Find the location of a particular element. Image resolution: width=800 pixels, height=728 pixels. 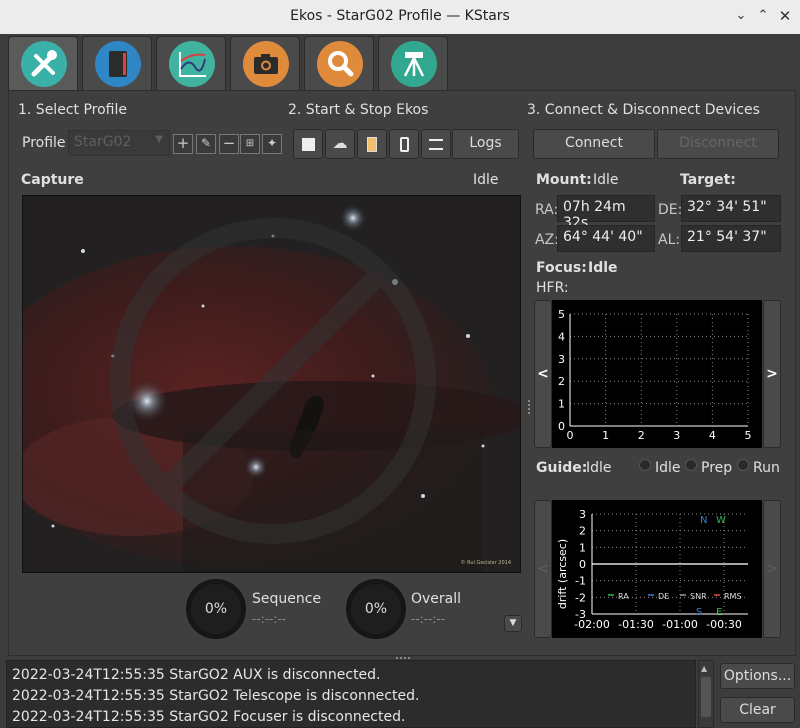

notebook-icon is located at coordinates (118, 64).